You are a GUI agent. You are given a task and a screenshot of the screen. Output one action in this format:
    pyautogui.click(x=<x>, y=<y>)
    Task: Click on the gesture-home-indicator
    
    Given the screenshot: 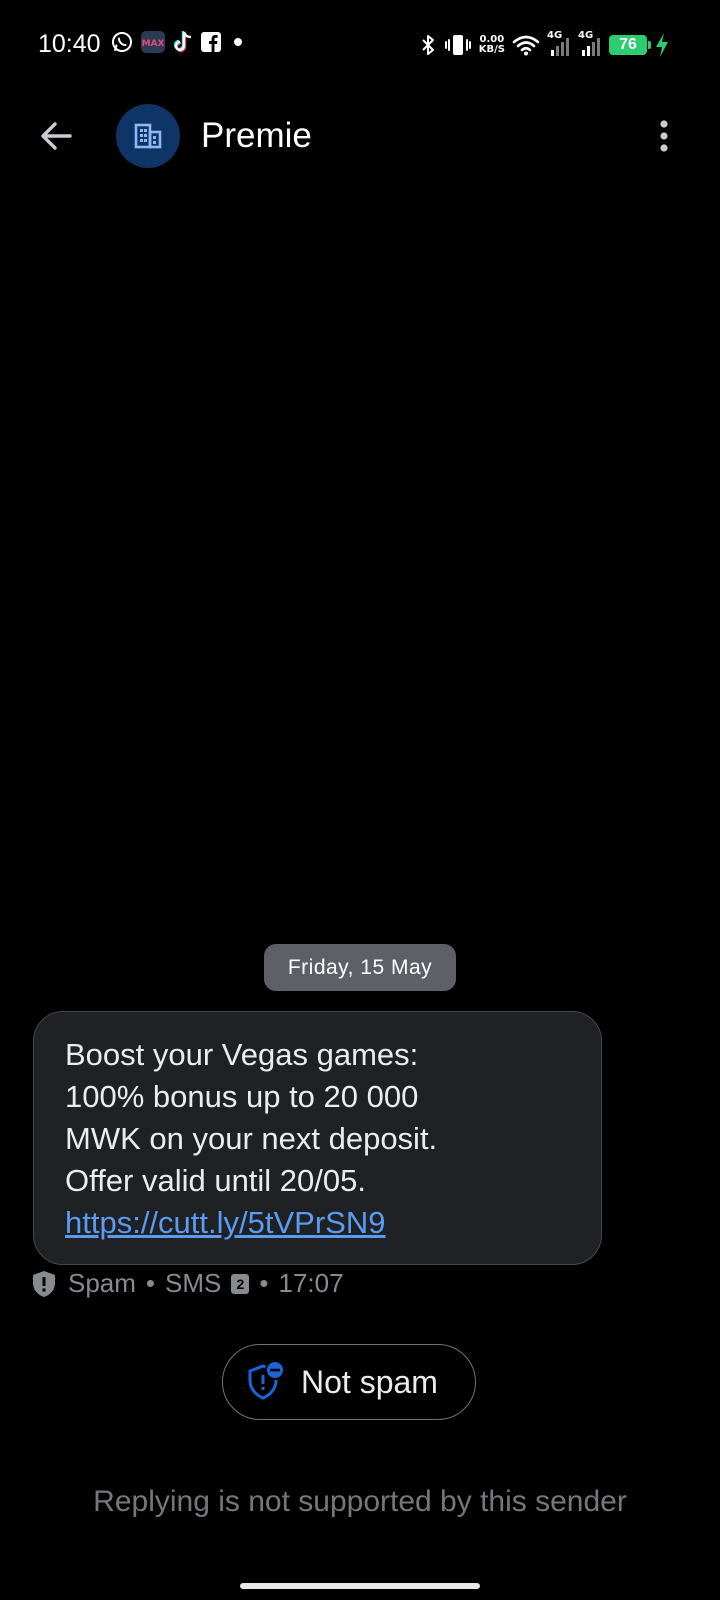 What is the action you would take?
    pyautogui.click(x=360, y=1586)
    